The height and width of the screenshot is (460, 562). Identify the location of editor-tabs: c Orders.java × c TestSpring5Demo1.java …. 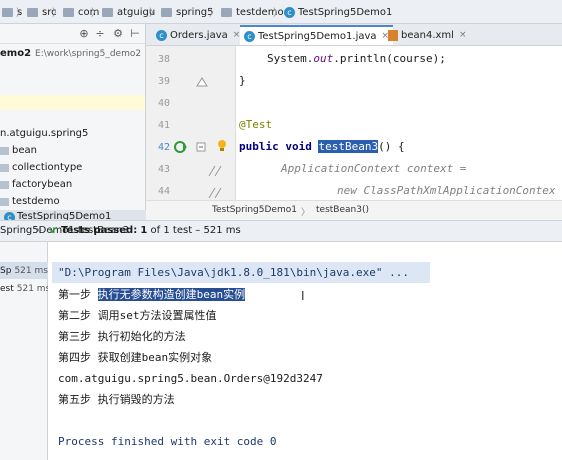
(354, 35).